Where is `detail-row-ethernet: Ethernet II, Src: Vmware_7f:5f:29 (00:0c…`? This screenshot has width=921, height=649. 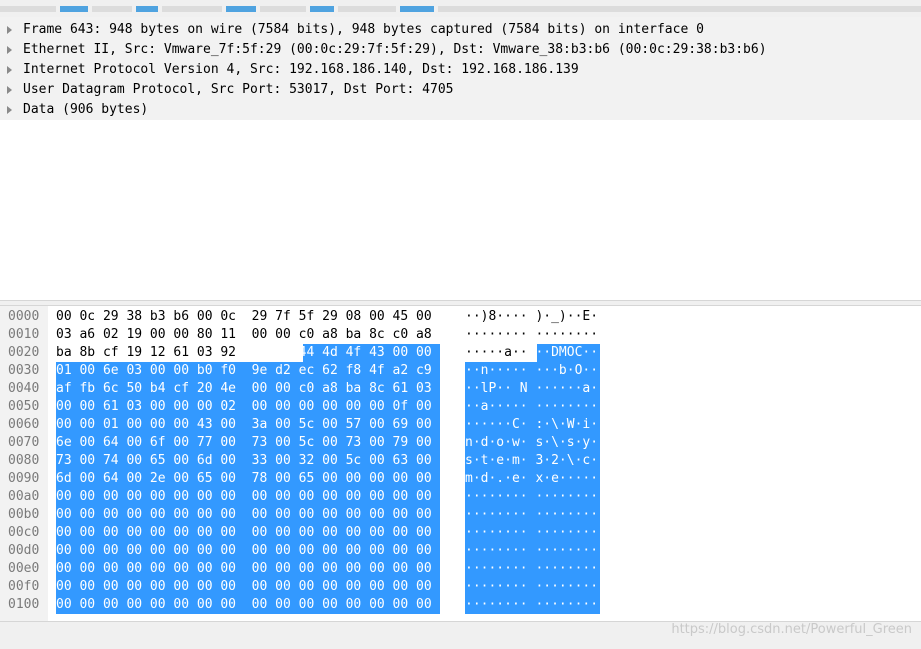 detail-row-ethernet: Ethernet II, Src: Vmware_7f:5f:29 (00:0c… is located at coordinates (460, 50).